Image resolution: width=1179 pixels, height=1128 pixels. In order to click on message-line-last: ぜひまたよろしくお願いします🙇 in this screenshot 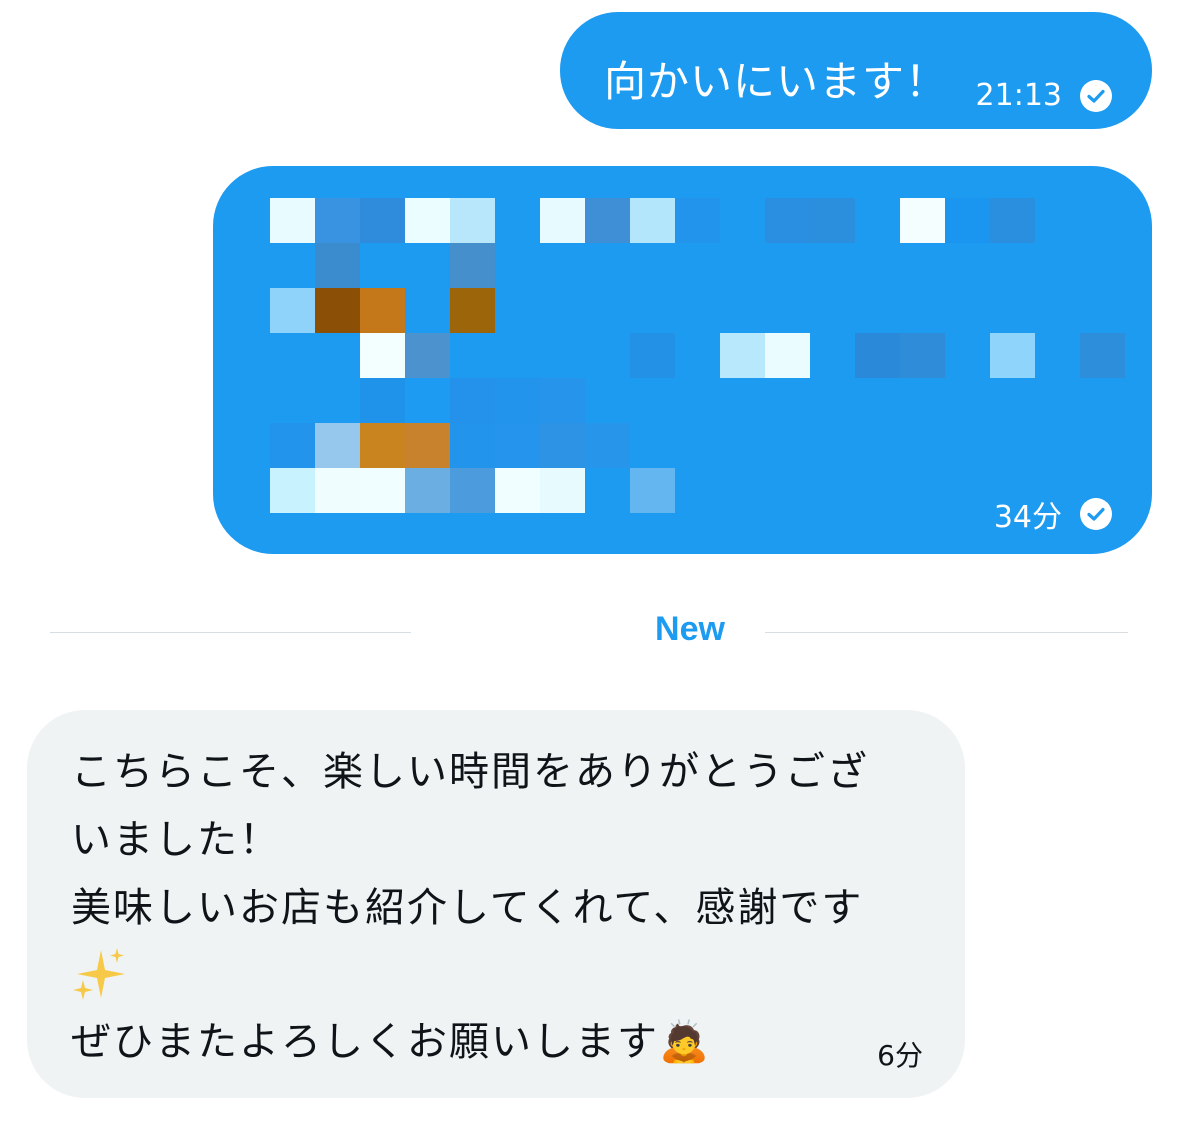, I will do `click(391, 1042)`.